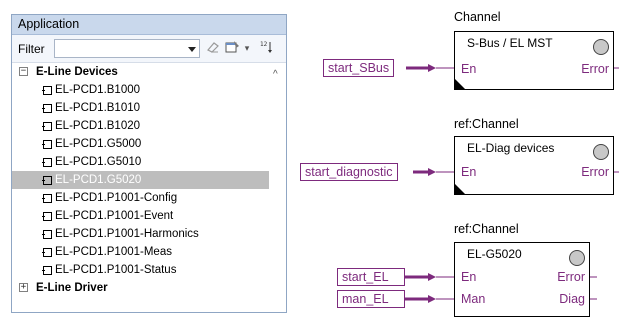  Describe the element at coordinates (359, 68) in the screenshot. I see `variable-start-sbus: start_SBus` at that location.